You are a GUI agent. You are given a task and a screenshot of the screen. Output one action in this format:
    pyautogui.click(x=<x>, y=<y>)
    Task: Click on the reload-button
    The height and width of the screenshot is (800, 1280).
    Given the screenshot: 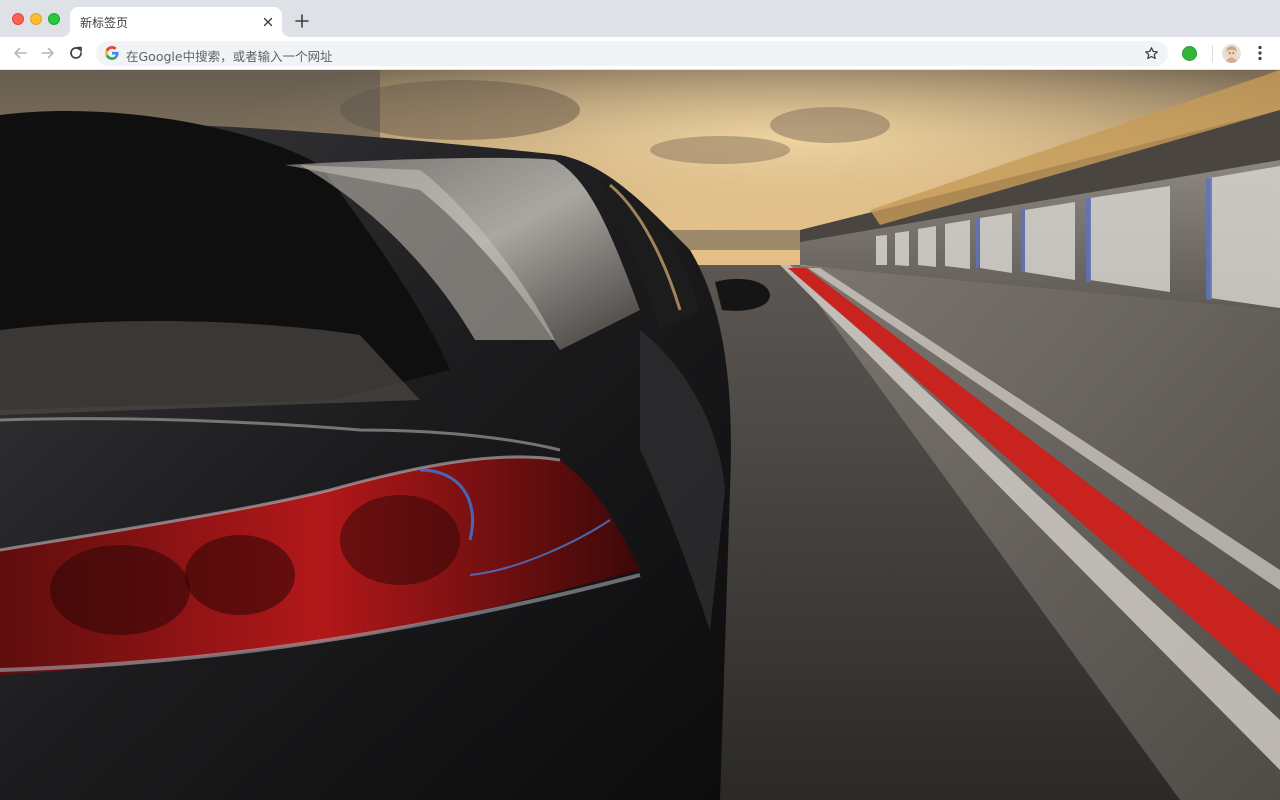 What is the action you would take?
    pyautogui.click(x=76, y=53)
    